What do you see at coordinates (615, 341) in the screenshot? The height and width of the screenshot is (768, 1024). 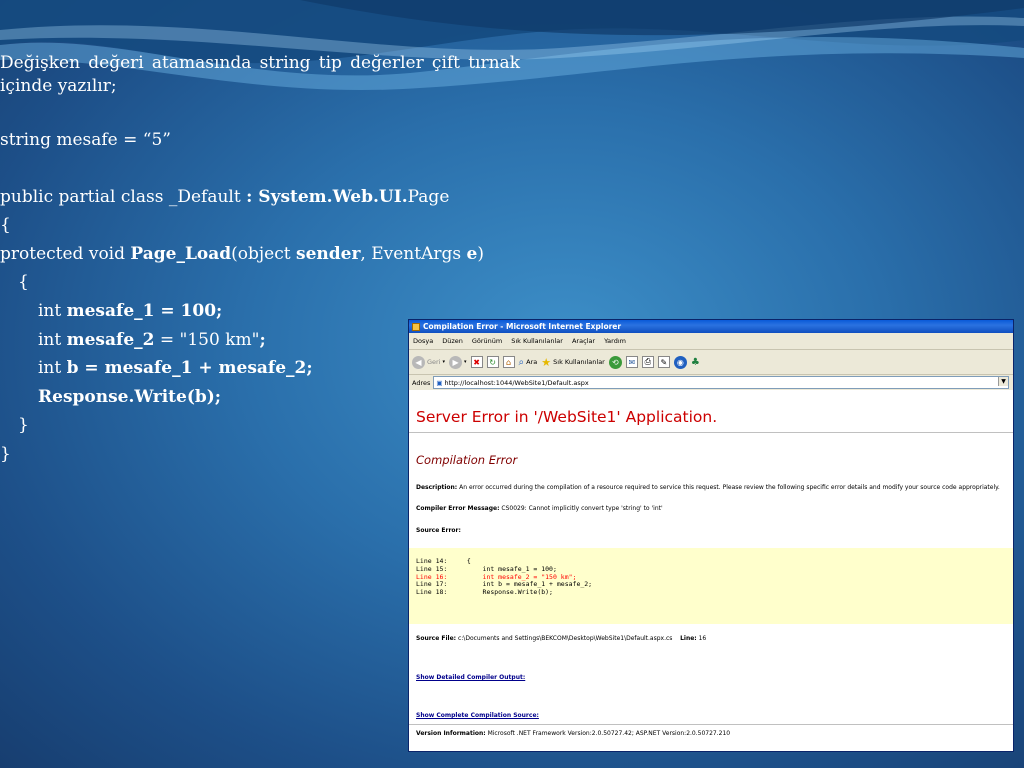 I see `menu-help: Yardım` at bounding box center [615, 341].